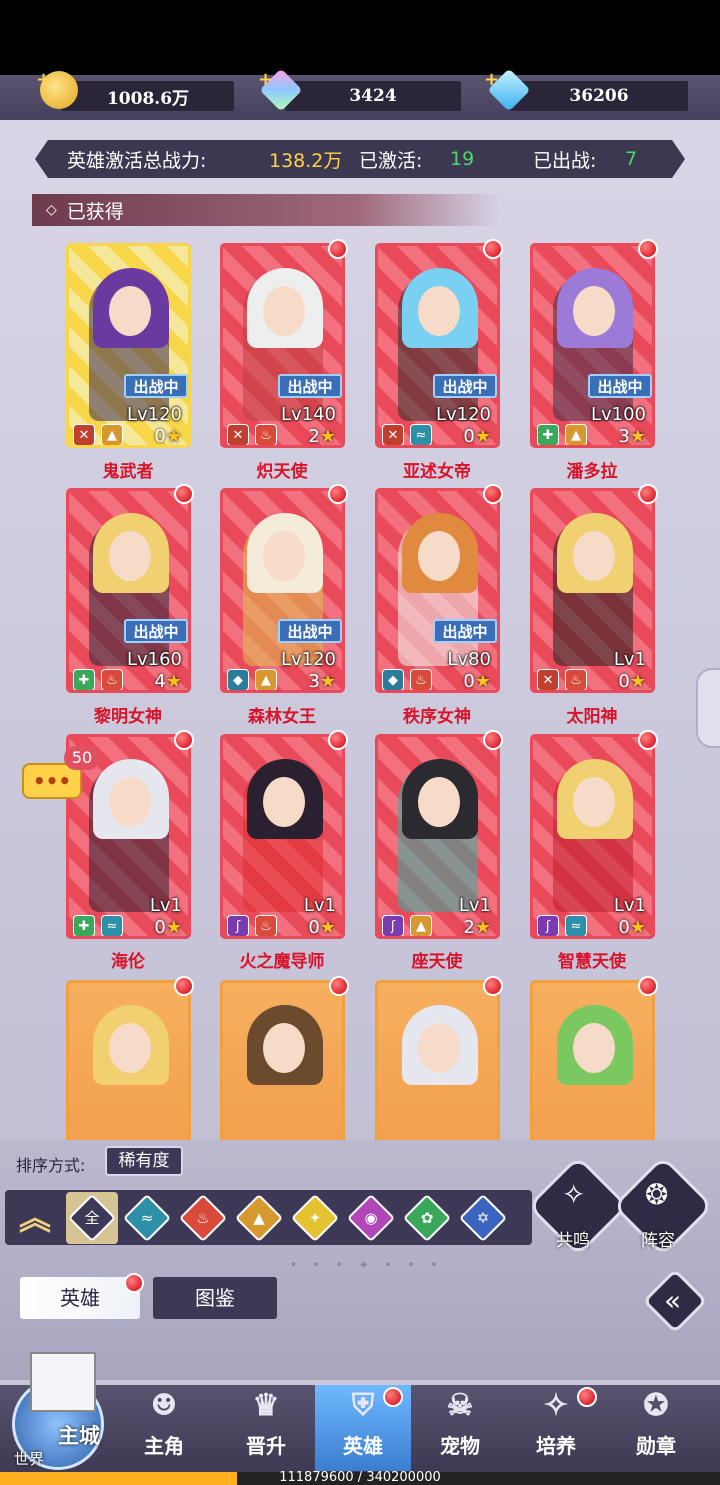  What do you see at coordinates (82, 758) in the screenshot?
I see `chat-count-badge: 50` at bounding box center [82, 758].